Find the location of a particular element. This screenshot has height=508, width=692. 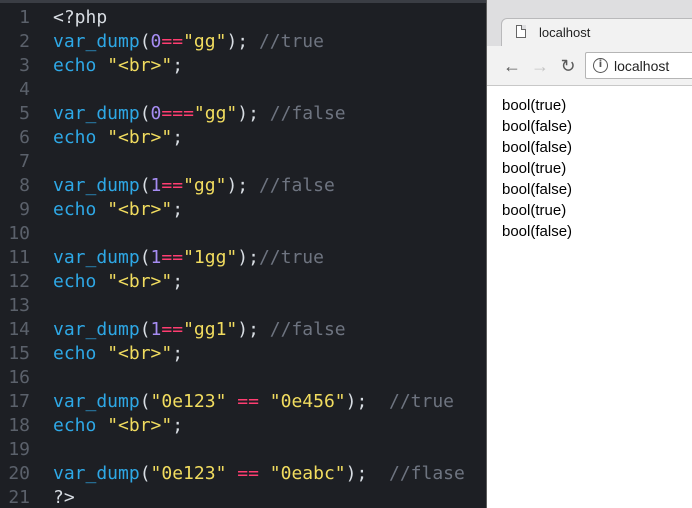

code-line: 13 is located at coordinates (243, 306).